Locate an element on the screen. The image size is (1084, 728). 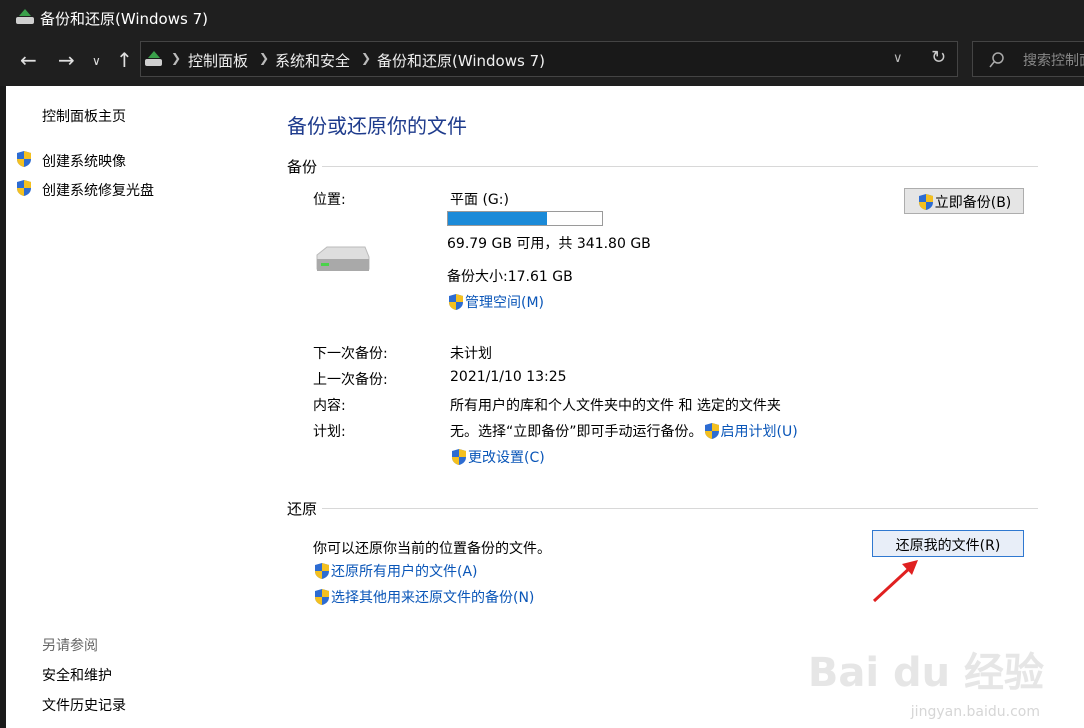
backup-now-button: 立即备份(B) is located at coordinates (964, 201).